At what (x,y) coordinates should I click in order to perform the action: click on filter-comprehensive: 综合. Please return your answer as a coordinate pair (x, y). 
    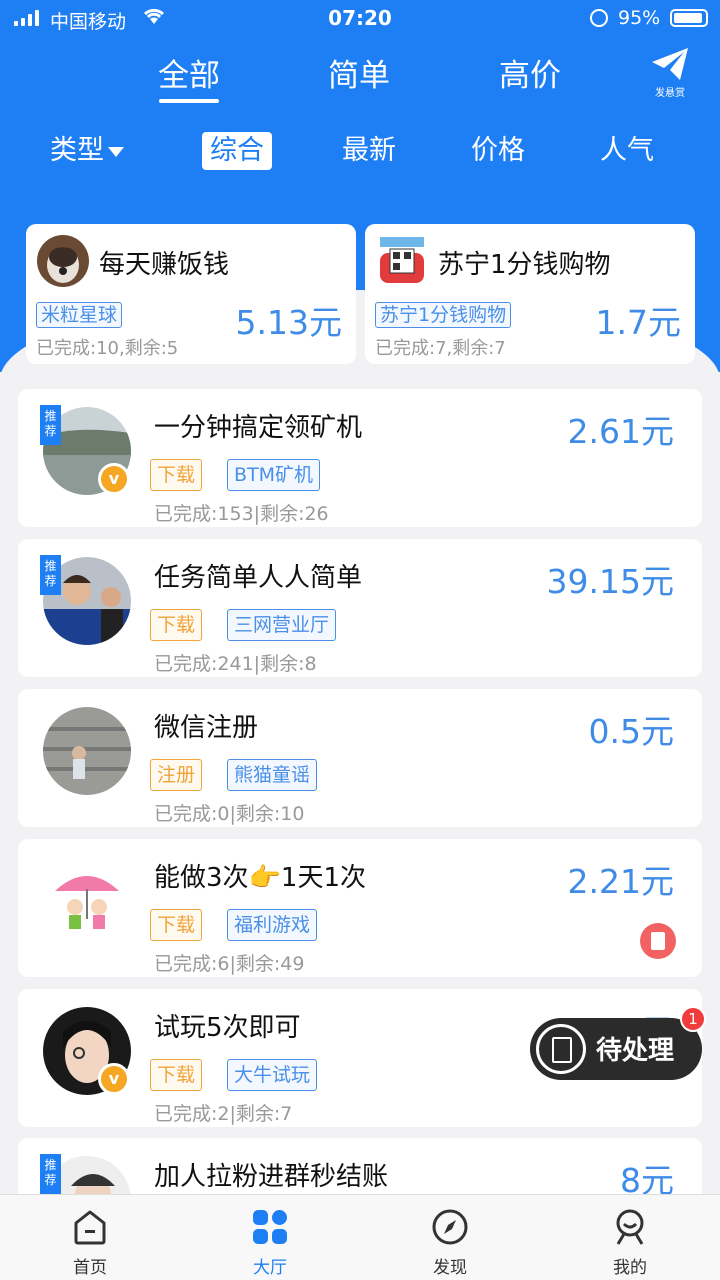
    Looking at the image, I should click on (237, 151).